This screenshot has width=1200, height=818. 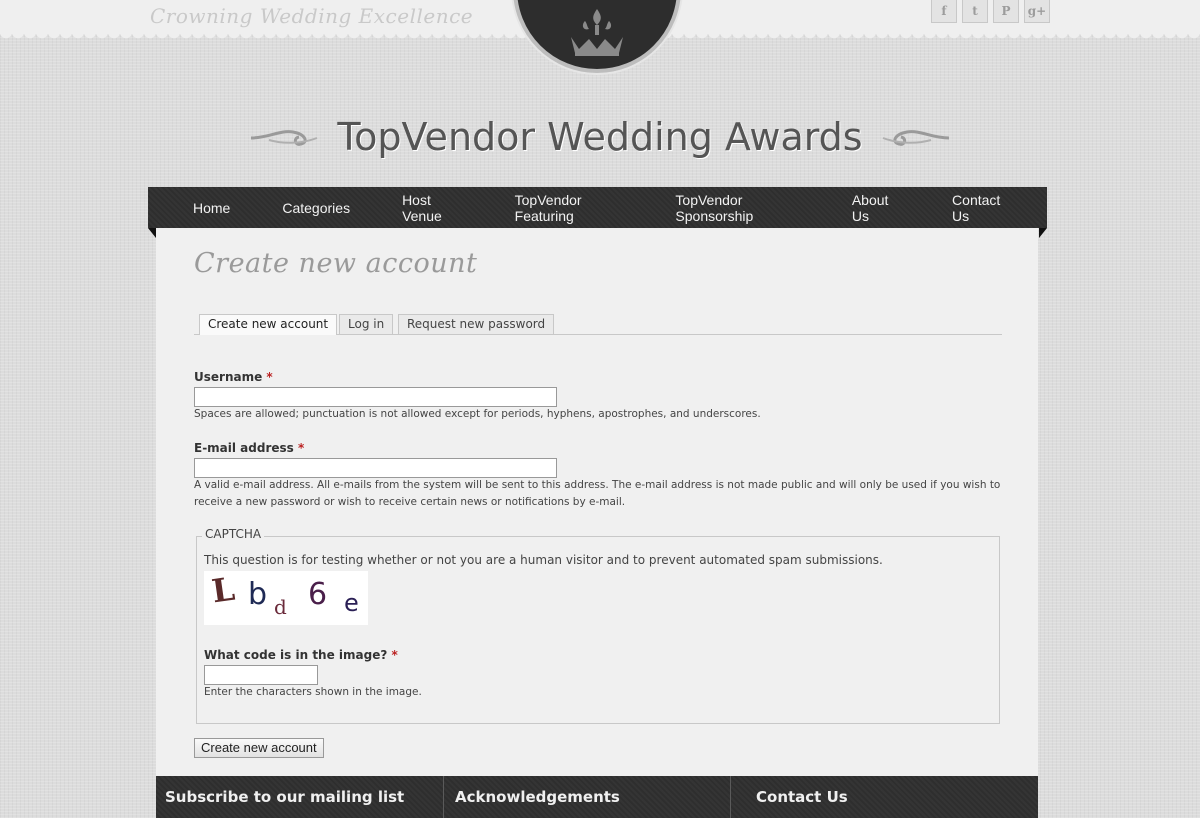 What do you see at coordinates (537, 797) in the screenshot?
I see `footer-acknowledgements-heading: Acknowledgements` at bounding box center [537, 797].